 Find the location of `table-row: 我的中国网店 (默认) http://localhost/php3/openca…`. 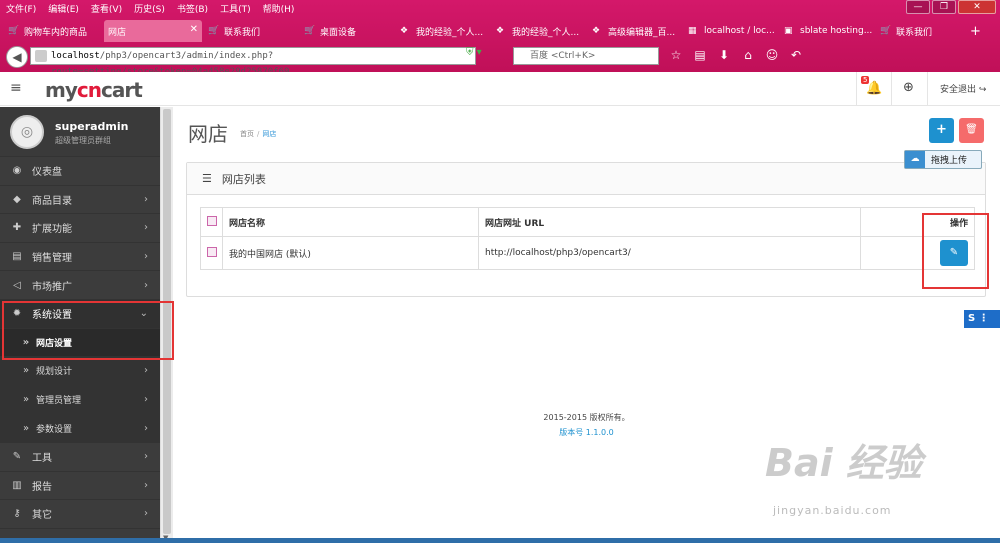

table-row: 我的中国网店 (默认) http://localhost/php3/openca… is located at coordinates (587, 253).